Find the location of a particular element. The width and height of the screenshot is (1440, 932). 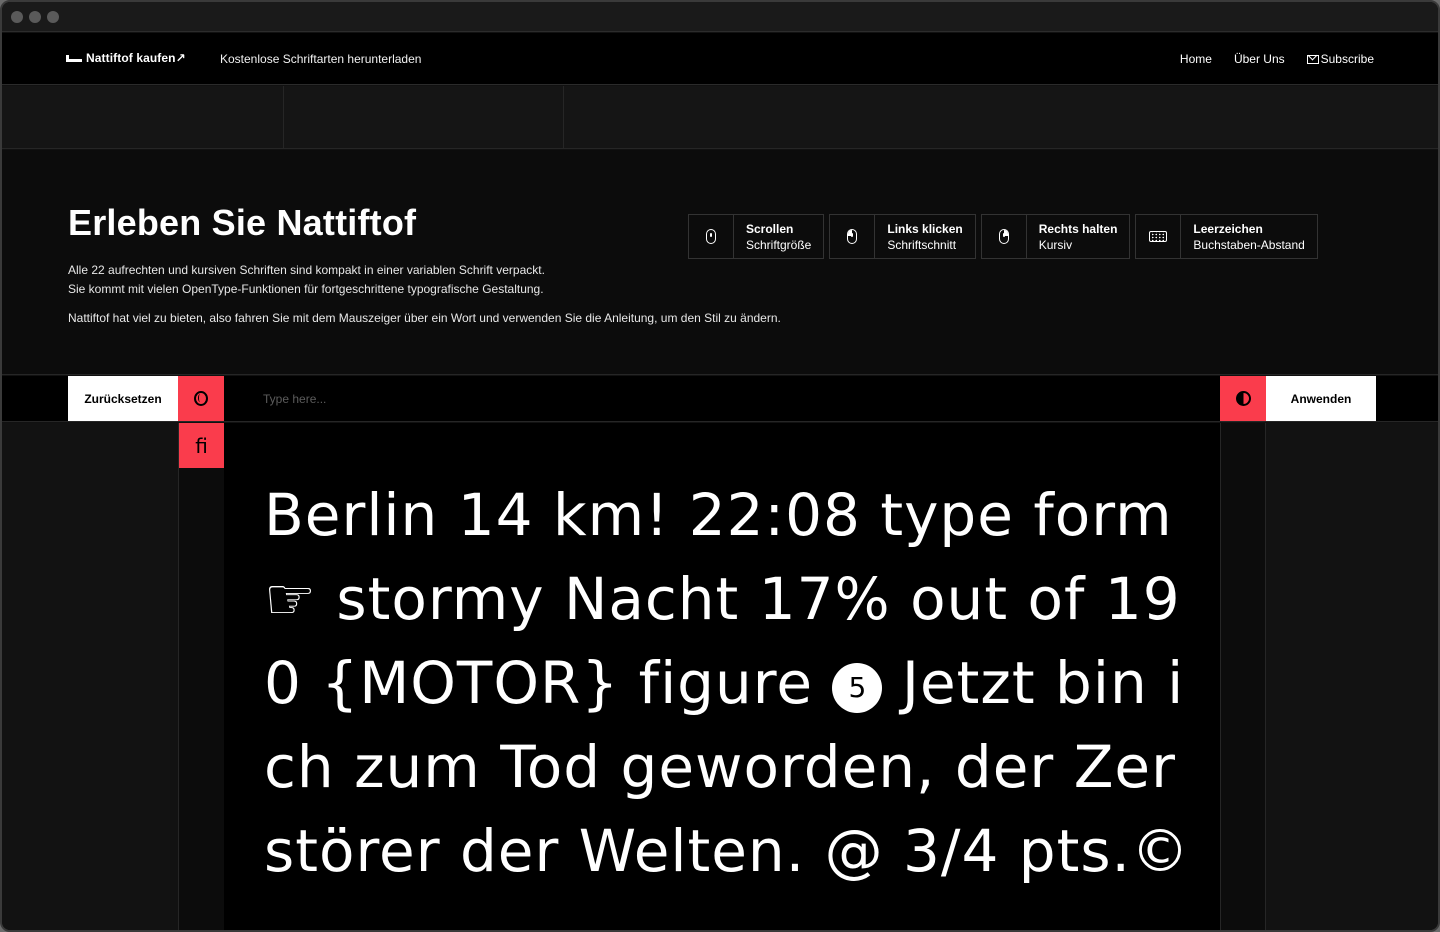

decorative-strip is located at coordinates (720, 117).